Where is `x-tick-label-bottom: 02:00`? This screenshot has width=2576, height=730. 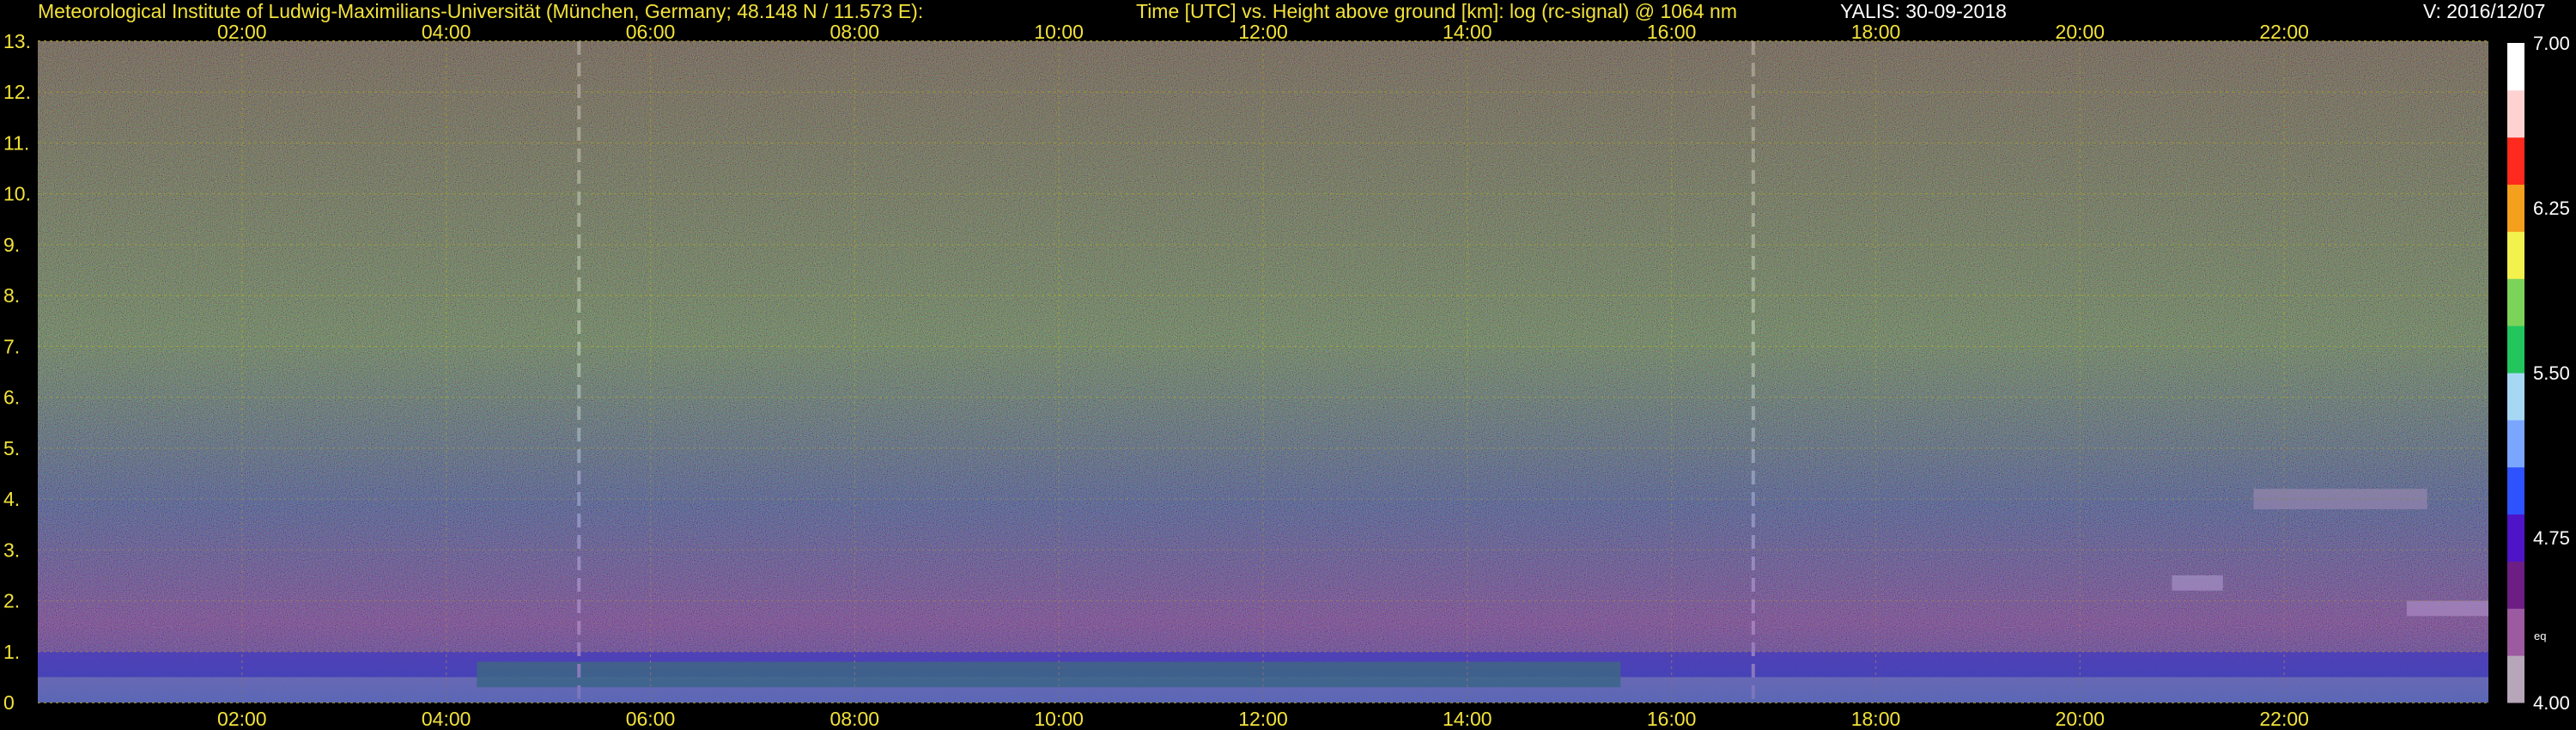
x-tick-label-bottom: 02:00 is located at coordinates (242, 719).